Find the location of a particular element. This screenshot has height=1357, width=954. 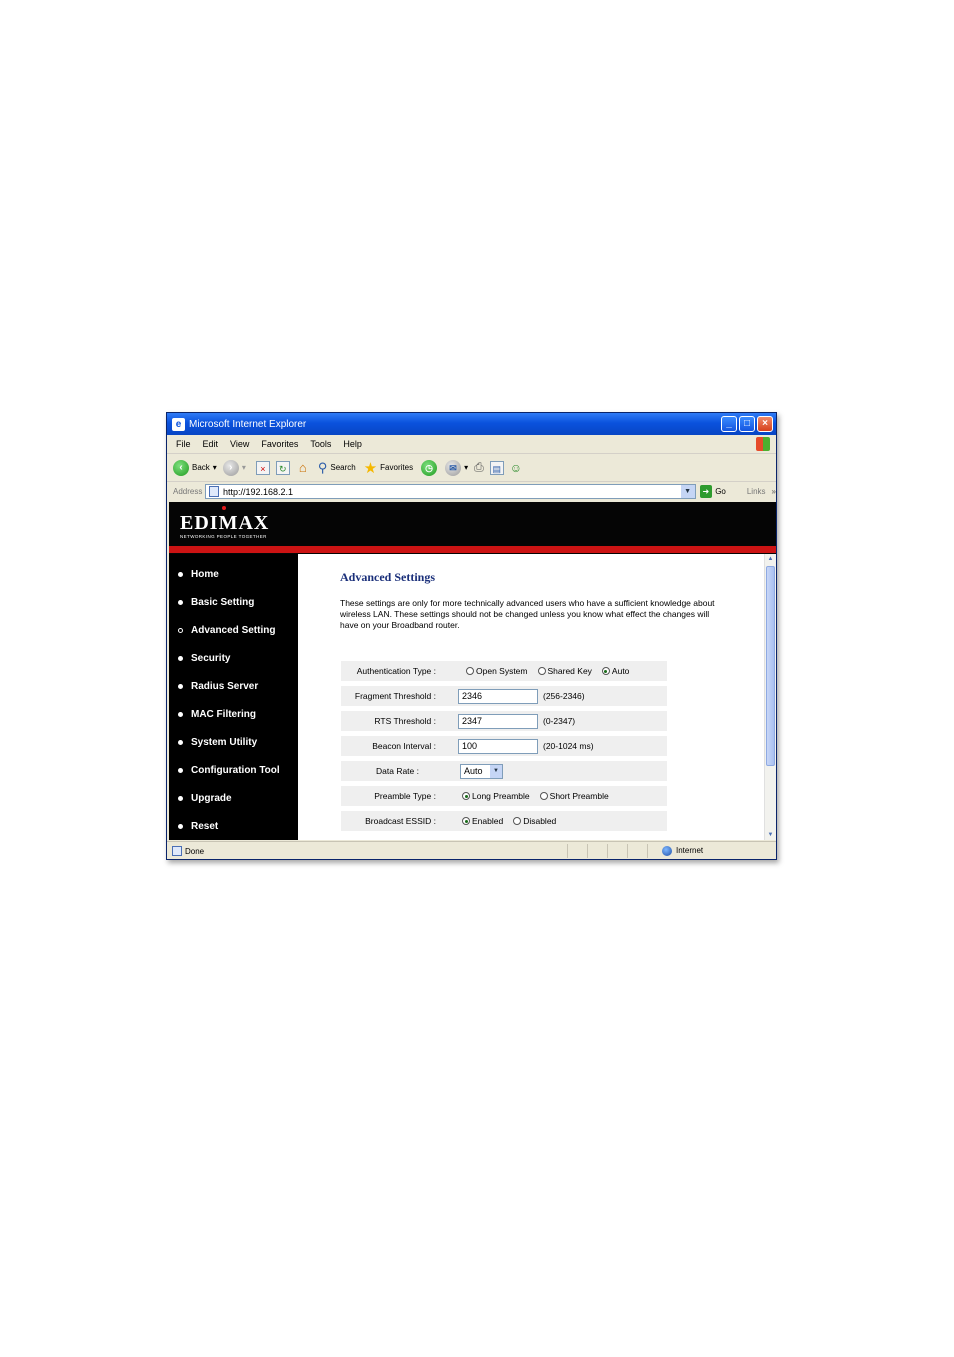

data-rate-row: Data Rate : Auto ▼ is located at coordinates (504, 771).